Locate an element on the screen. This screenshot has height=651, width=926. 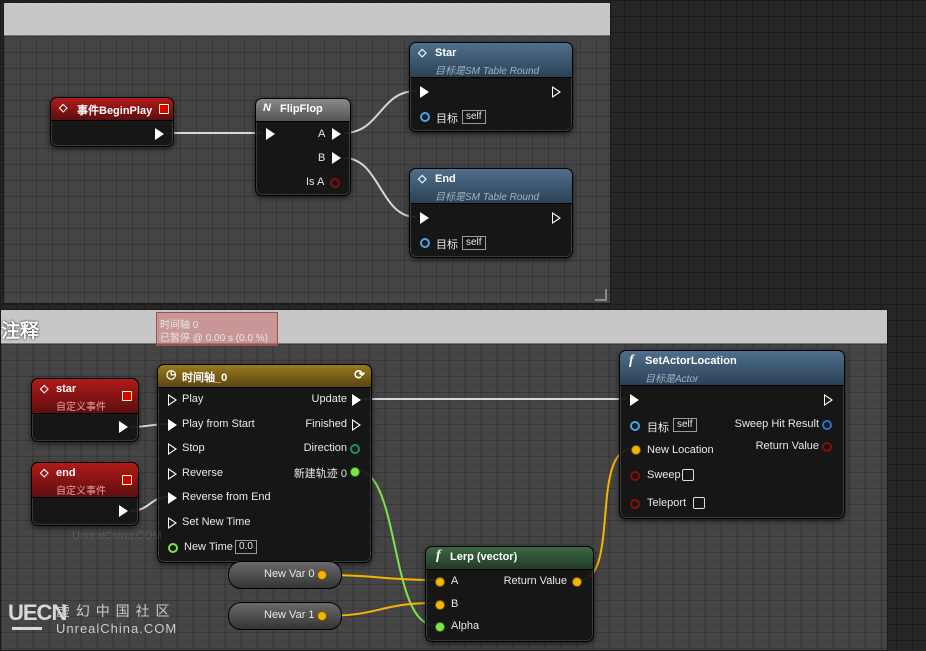
output-finished-label: Finished is located at coordinates (326, 424).